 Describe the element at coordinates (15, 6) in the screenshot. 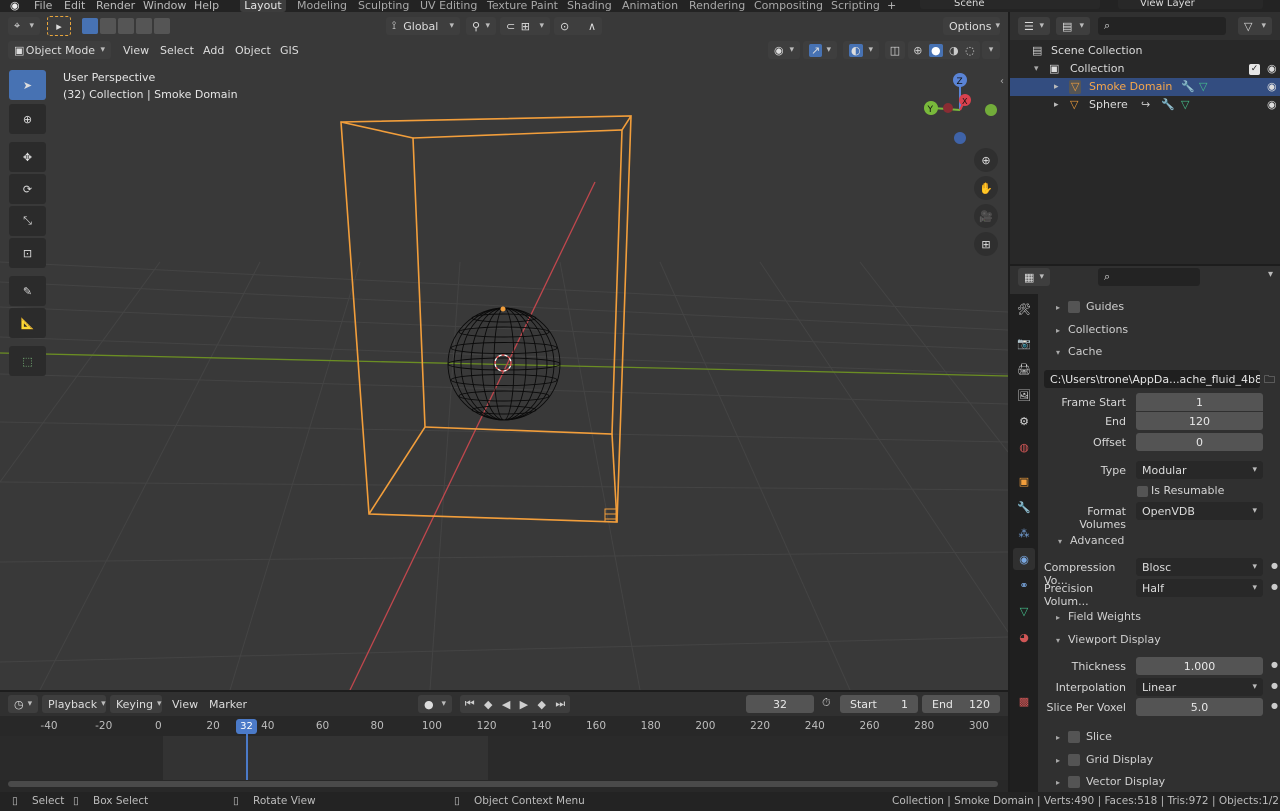

I see `blender-logo-icon: ◉` at that location.